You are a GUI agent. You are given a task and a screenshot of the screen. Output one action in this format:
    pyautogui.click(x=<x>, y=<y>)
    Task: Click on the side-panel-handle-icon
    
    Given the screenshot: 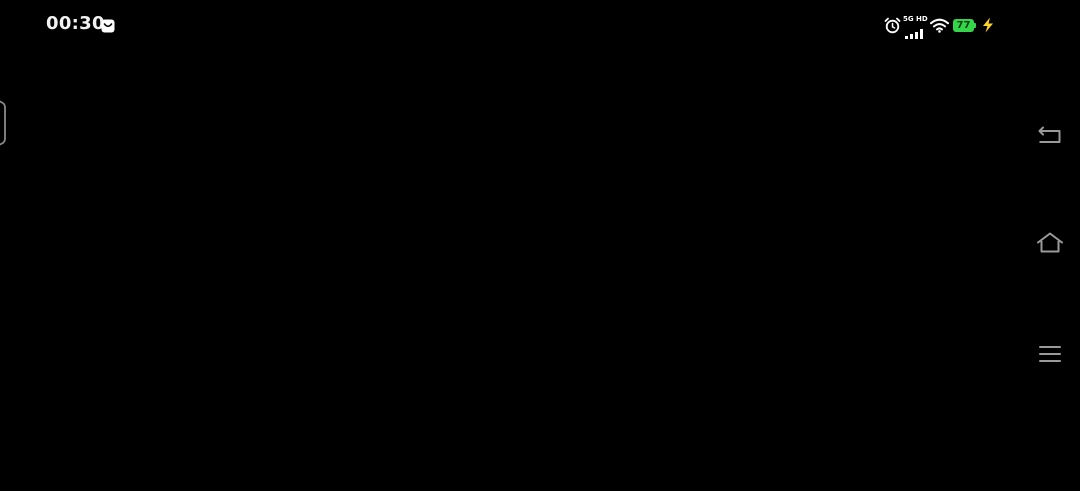 What is the action you would take?
    pyautogui.click(x=3, y=123)
    